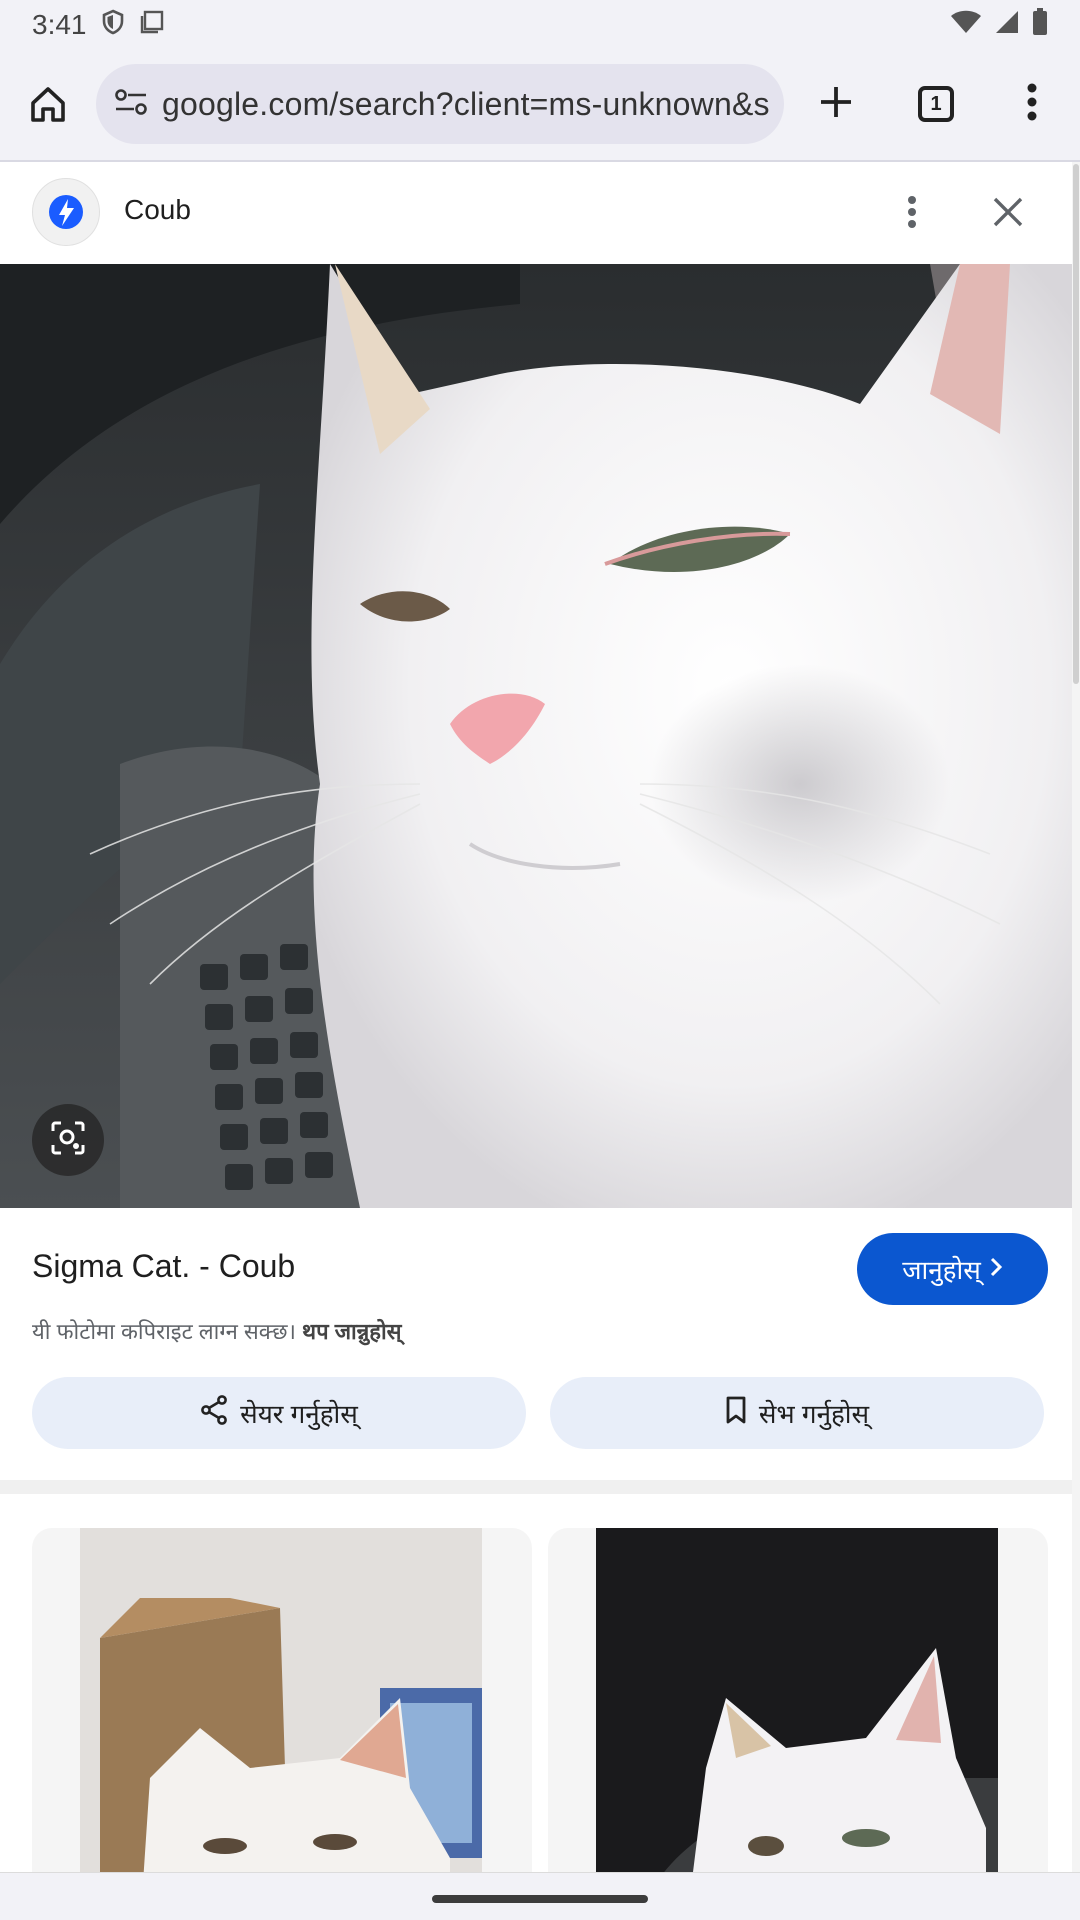 The width and height of the screenshot is (1080, 1920). What do you see at coordinates (351, 1331) in the screenshot?
I see `learn-more-link: थप जान्नुहोस्` at bounding box center [351, 1331].